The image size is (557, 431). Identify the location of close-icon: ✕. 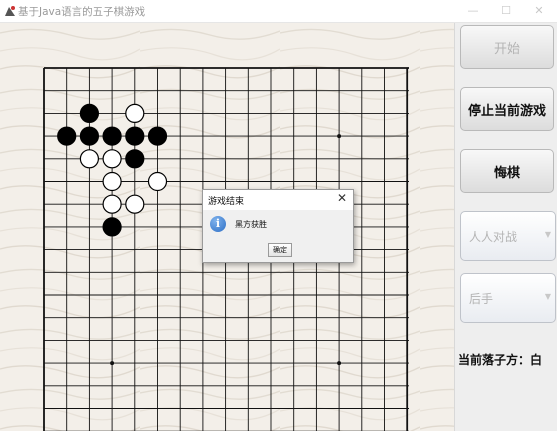
(342, 198).